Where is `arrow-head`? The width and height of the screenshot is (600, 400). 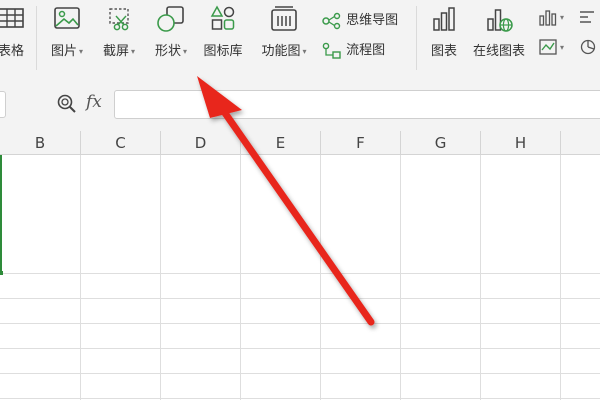 arrow-head is located at coordinates (219, 97).